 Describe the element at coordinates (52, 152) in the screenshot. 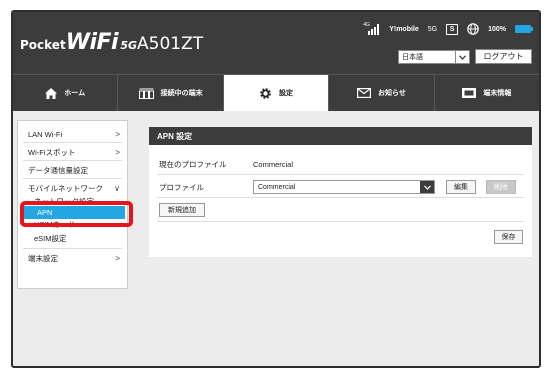

I see `sidebar-item-label: Wi-Fiスポット` at that location.